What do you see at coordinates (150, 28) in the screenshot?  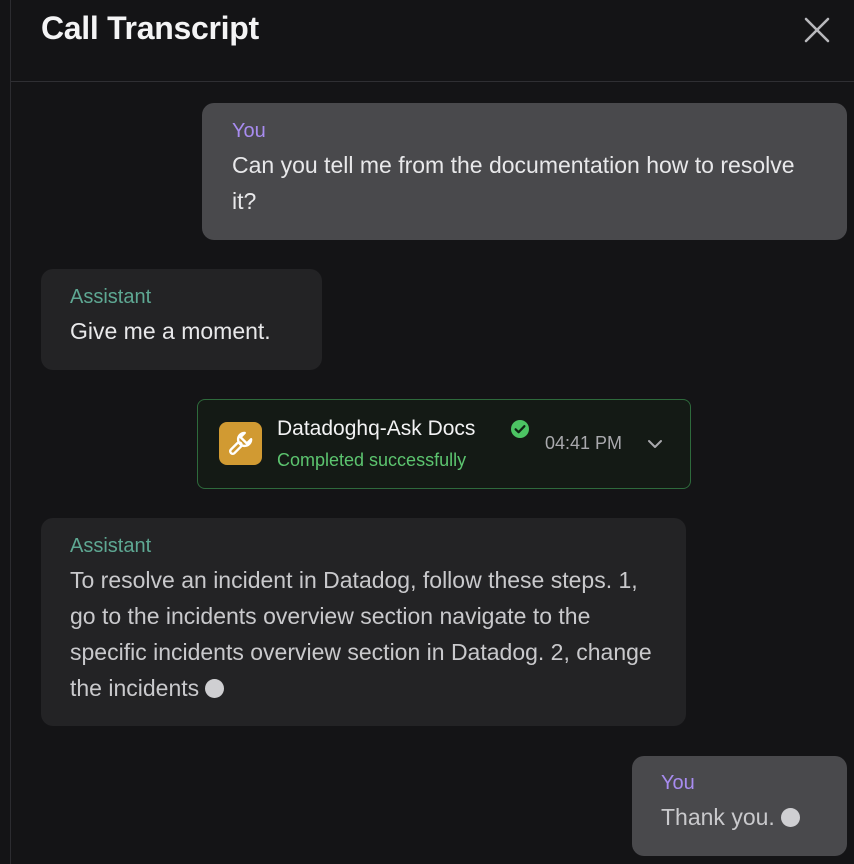 I see `page-title: Call Transcript` at bounding box center [150, 28].